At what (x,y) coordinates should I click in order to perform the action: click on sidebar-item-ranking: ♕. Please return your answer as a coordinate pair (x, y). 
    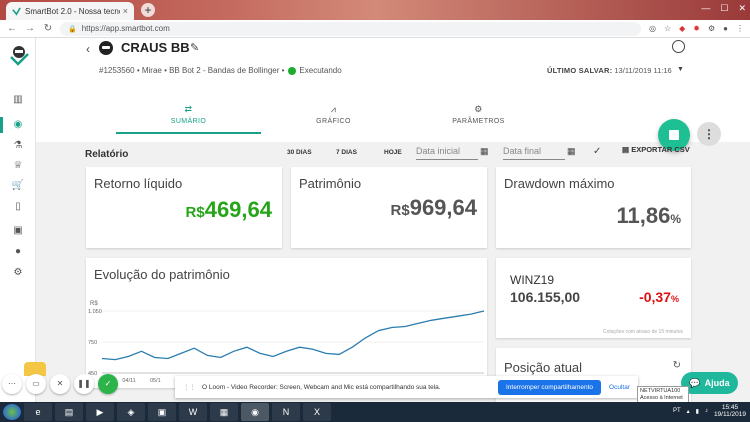
    Looking at the image, I should click on (18, 166).